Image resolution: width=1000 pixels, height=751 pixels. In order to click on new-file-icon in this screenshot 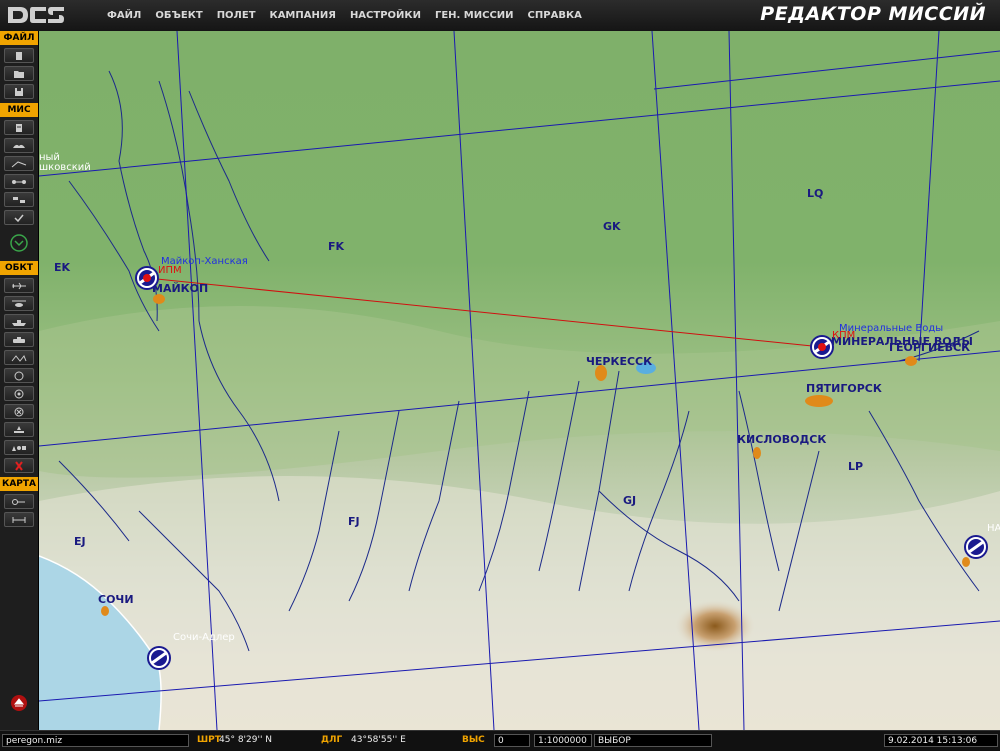, I will do `click(19, 55)`.